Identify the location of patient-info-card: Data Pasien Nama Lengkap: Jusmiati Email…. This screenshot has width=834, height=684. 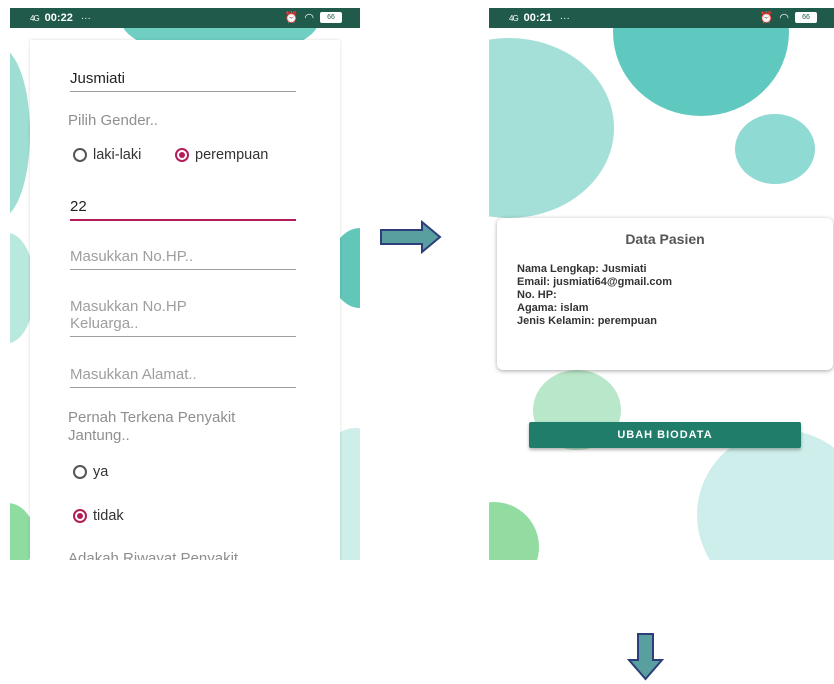
(665, 294).